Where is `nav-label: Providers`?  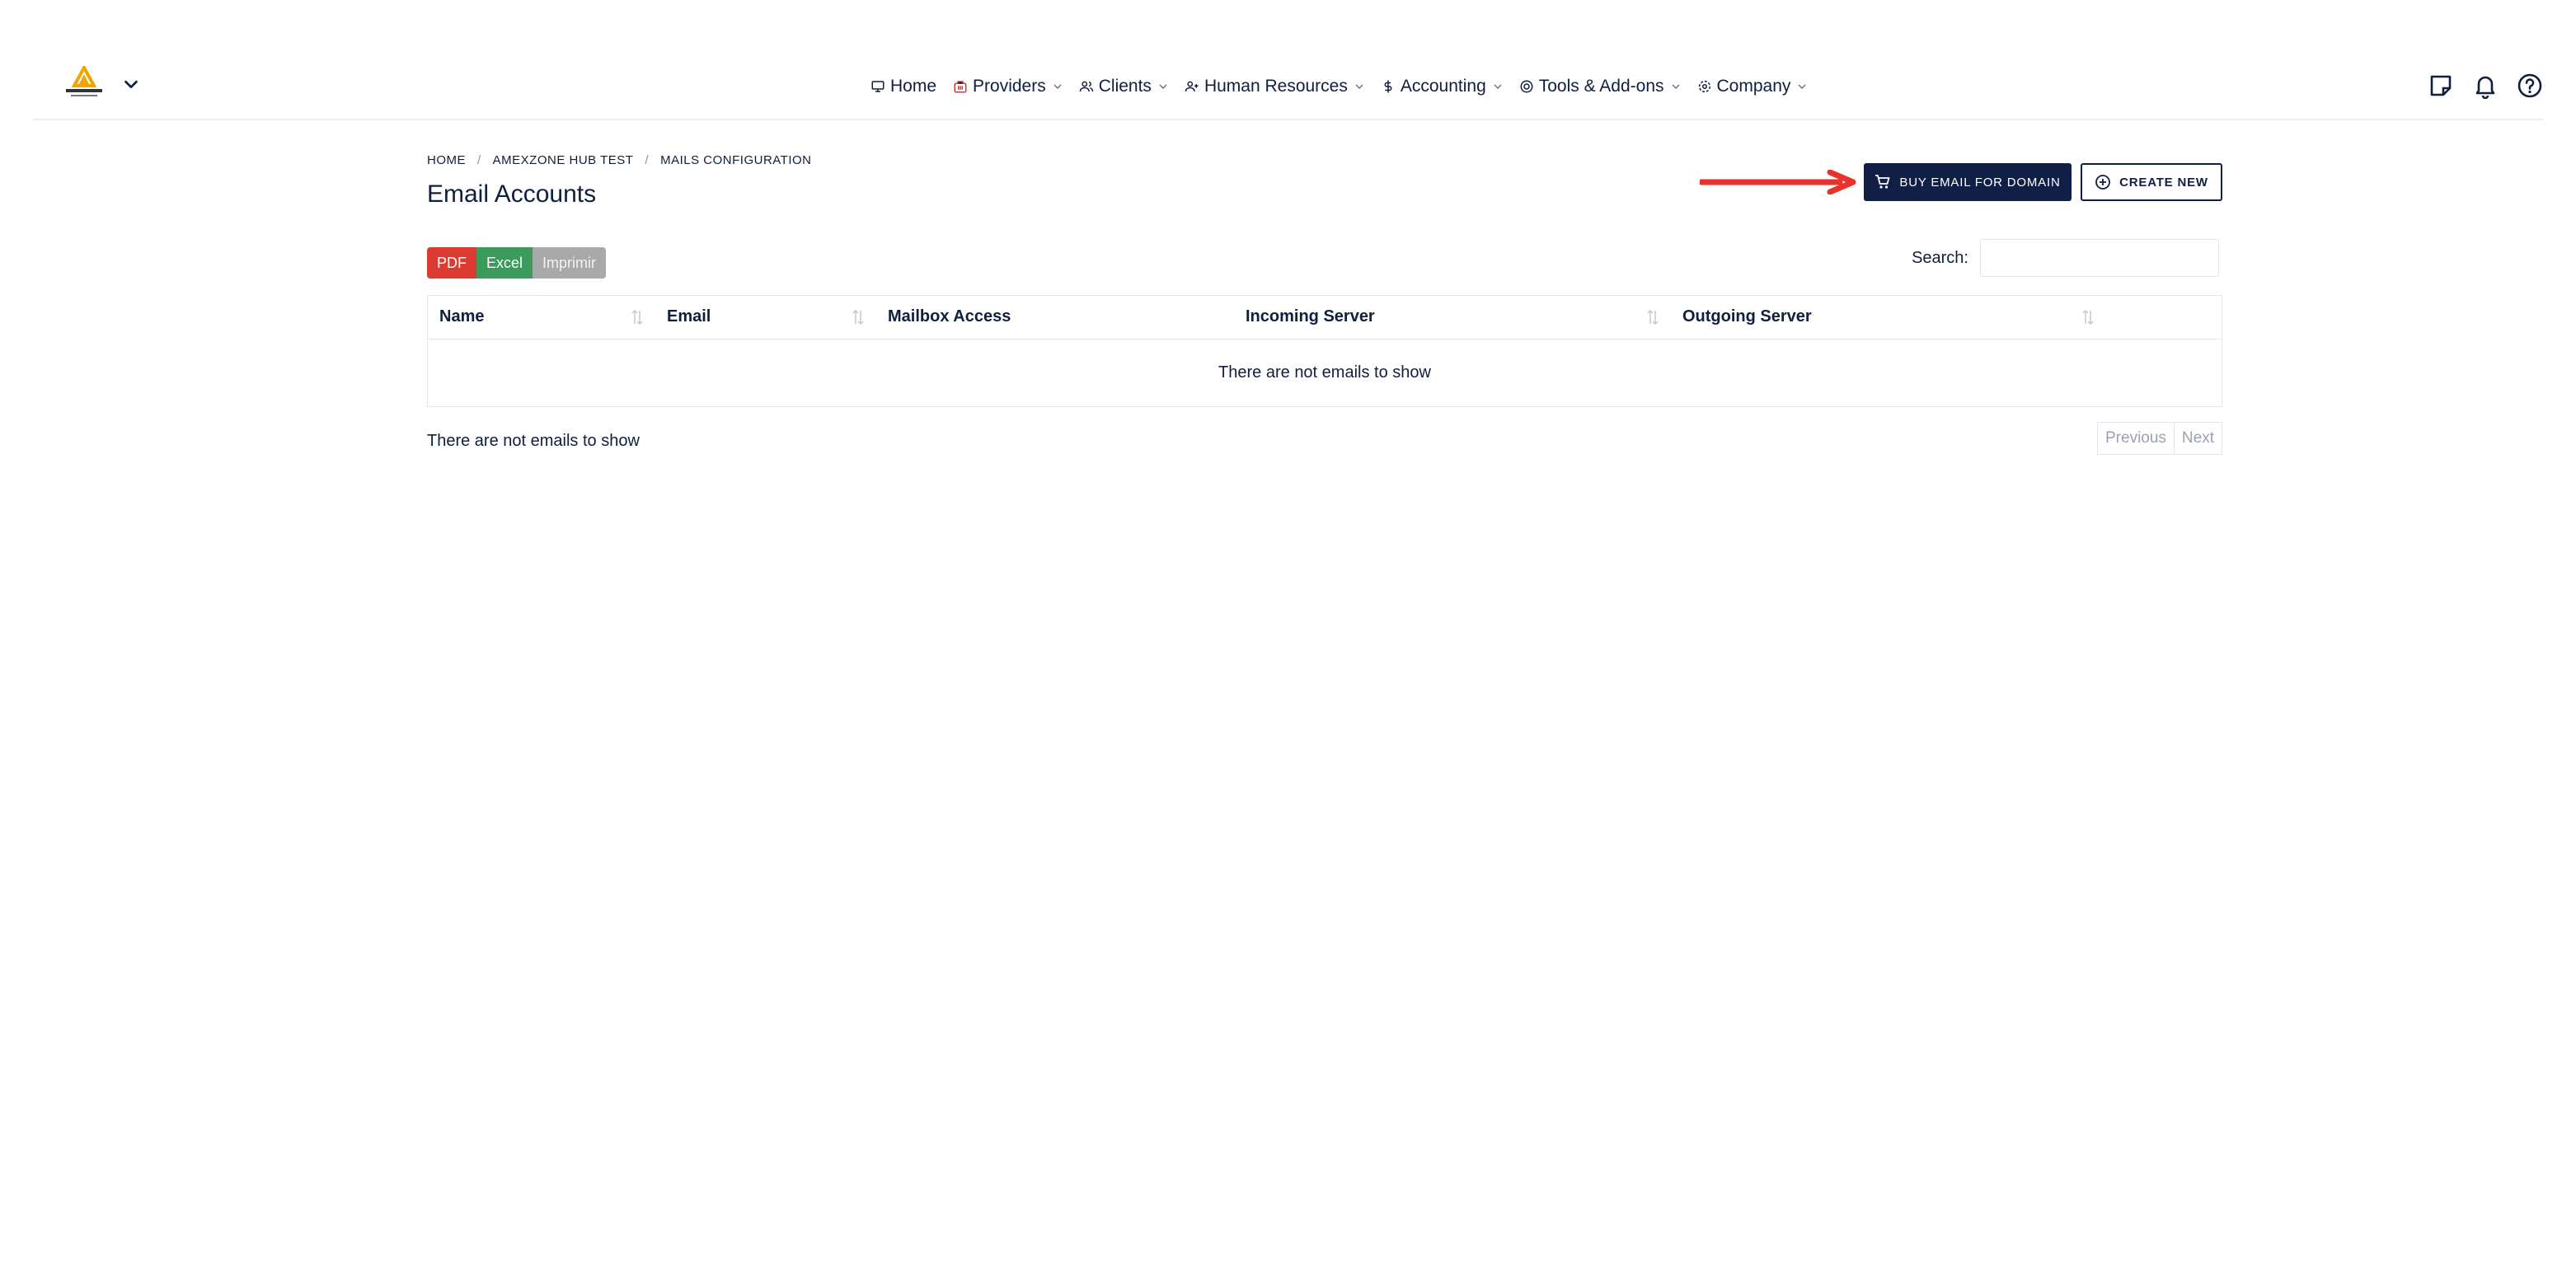
nav-label: Providers is located at coordinates (1010, 86).